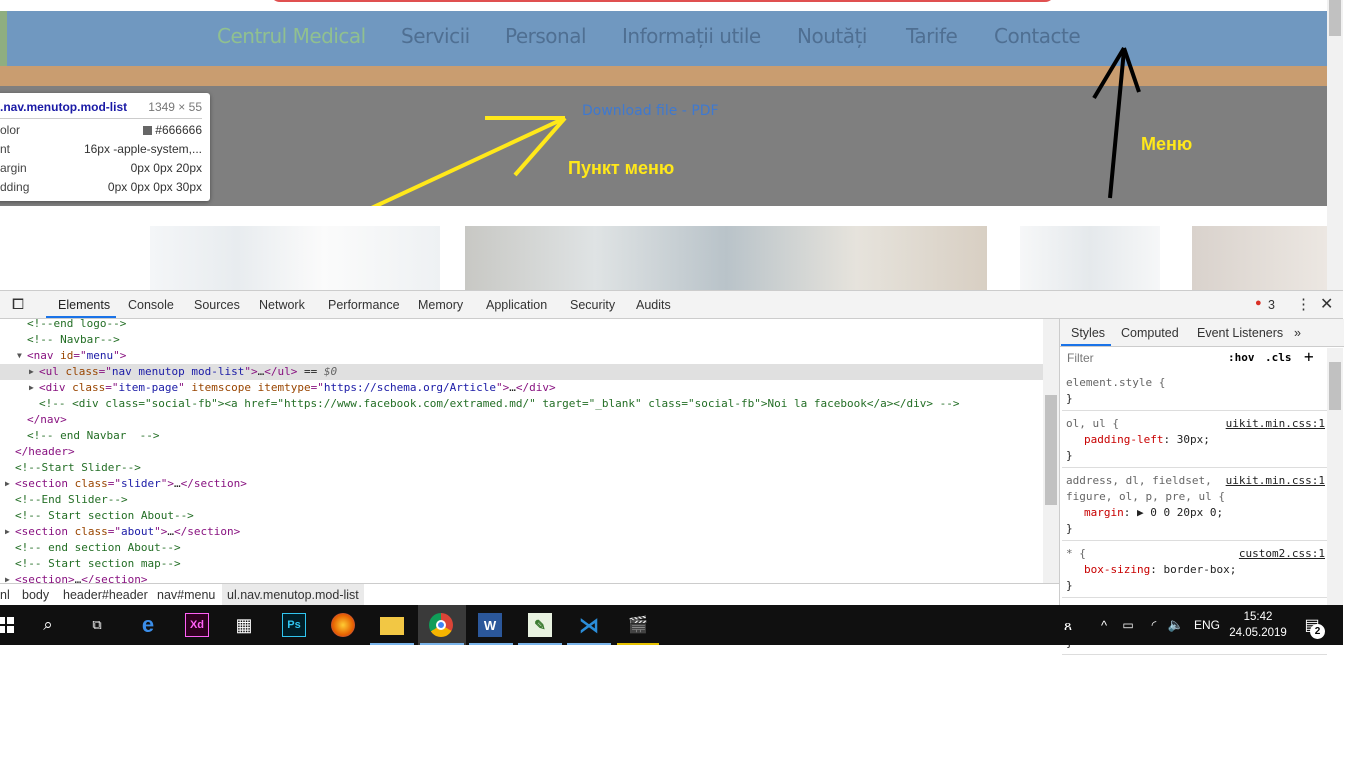  Describe the element at coordinates (1240, 333) in the screenshot. I see `tab-event-listeners: Event Listeners` at that location.